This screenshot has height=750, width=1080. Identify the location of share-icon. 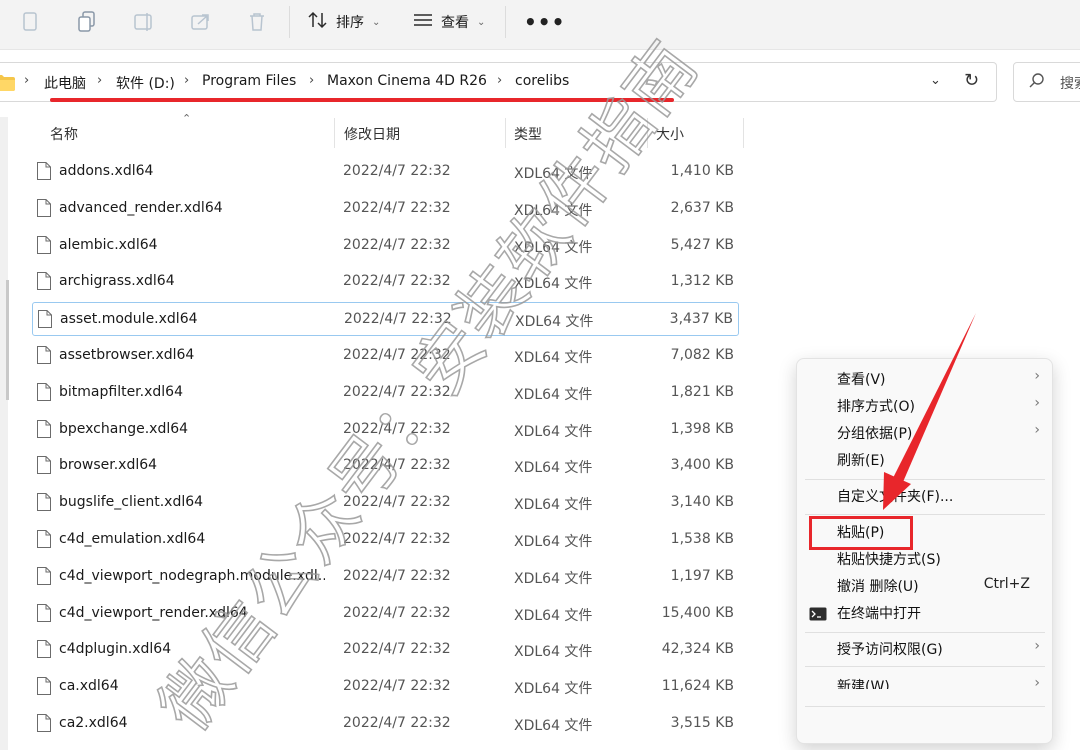
(201, 22).